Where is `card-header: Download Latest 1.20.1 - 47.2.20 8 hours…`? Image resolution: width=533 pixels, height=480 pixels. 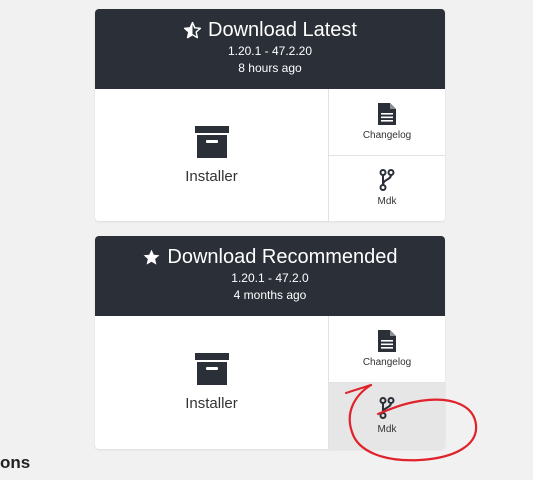 card-header: Download Latest 1.20.1 - 47.2.20 8 hours… is located at coordinates (270, 49).